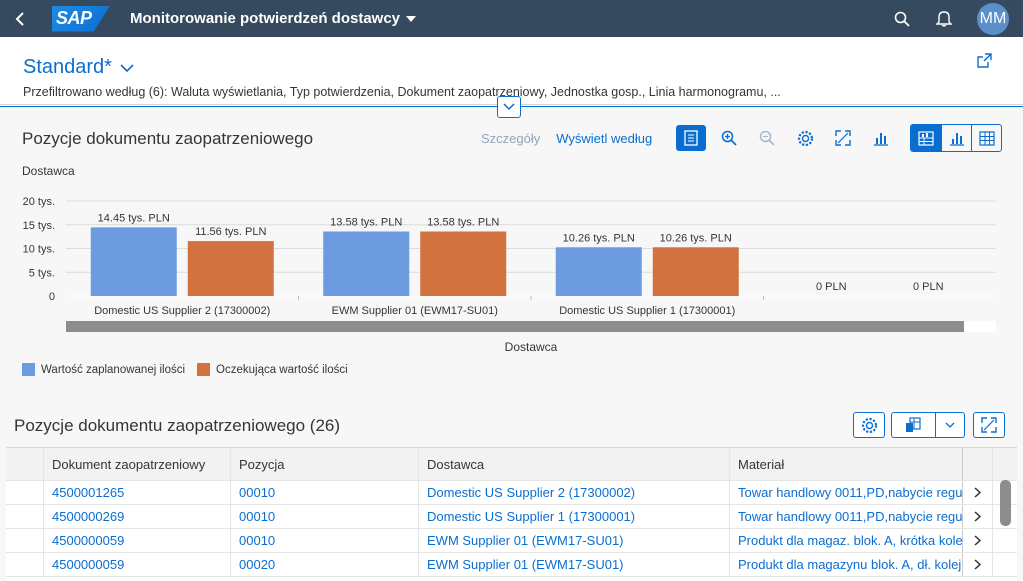  Describe the element at coordinates (846, 464) in the screenshot. I see `column-header: Materiał` at that location.